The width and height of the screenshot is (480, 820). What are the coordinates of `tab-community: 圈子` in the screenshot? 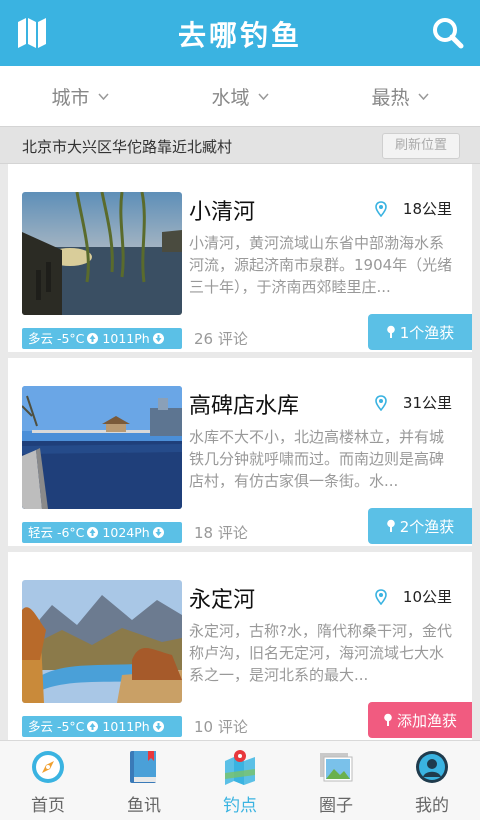 It's located at (336, 780).